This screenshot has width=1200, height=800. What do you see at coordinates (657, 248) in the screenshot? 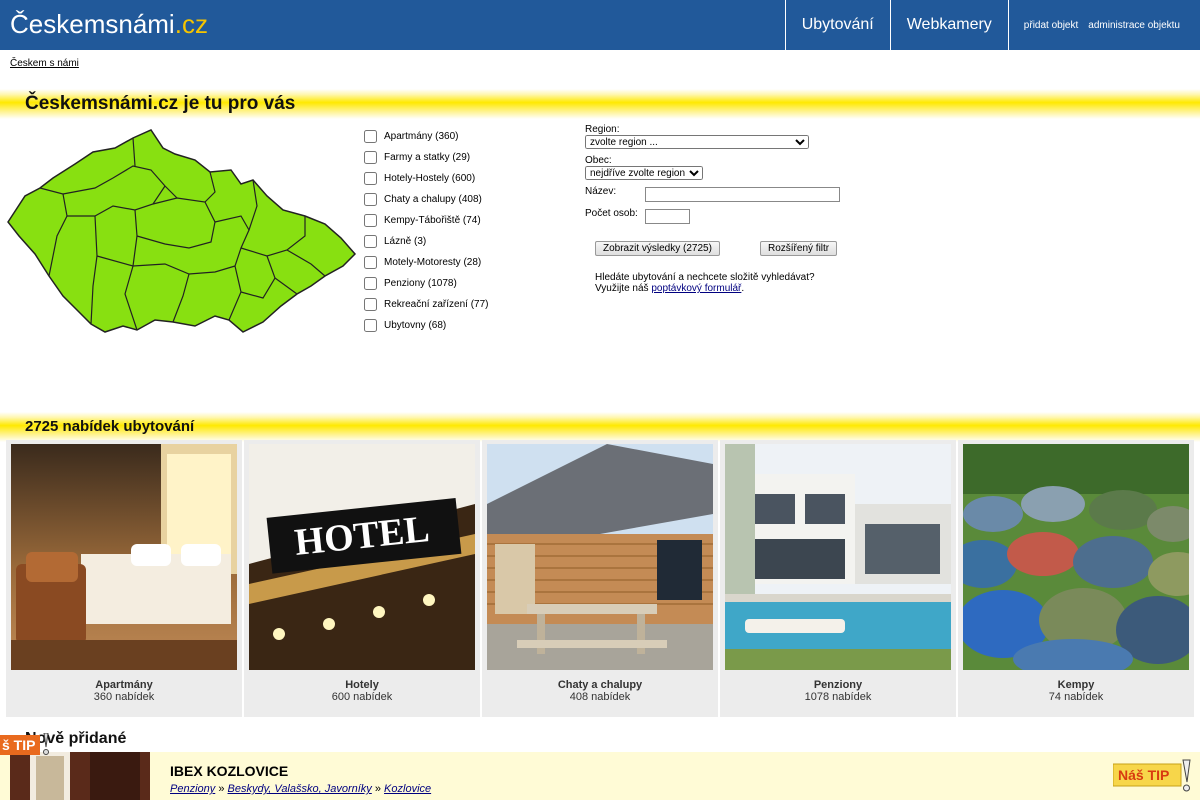
I see `show-results-button: Zobrazit výsledky (2725)` at bounding box center [657, 248].